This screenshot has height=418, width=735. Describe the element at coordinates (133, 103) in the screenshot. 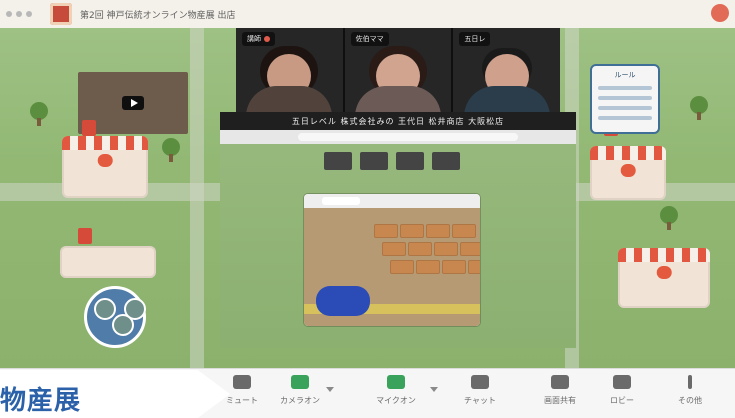

I see `play-icon` at that location.